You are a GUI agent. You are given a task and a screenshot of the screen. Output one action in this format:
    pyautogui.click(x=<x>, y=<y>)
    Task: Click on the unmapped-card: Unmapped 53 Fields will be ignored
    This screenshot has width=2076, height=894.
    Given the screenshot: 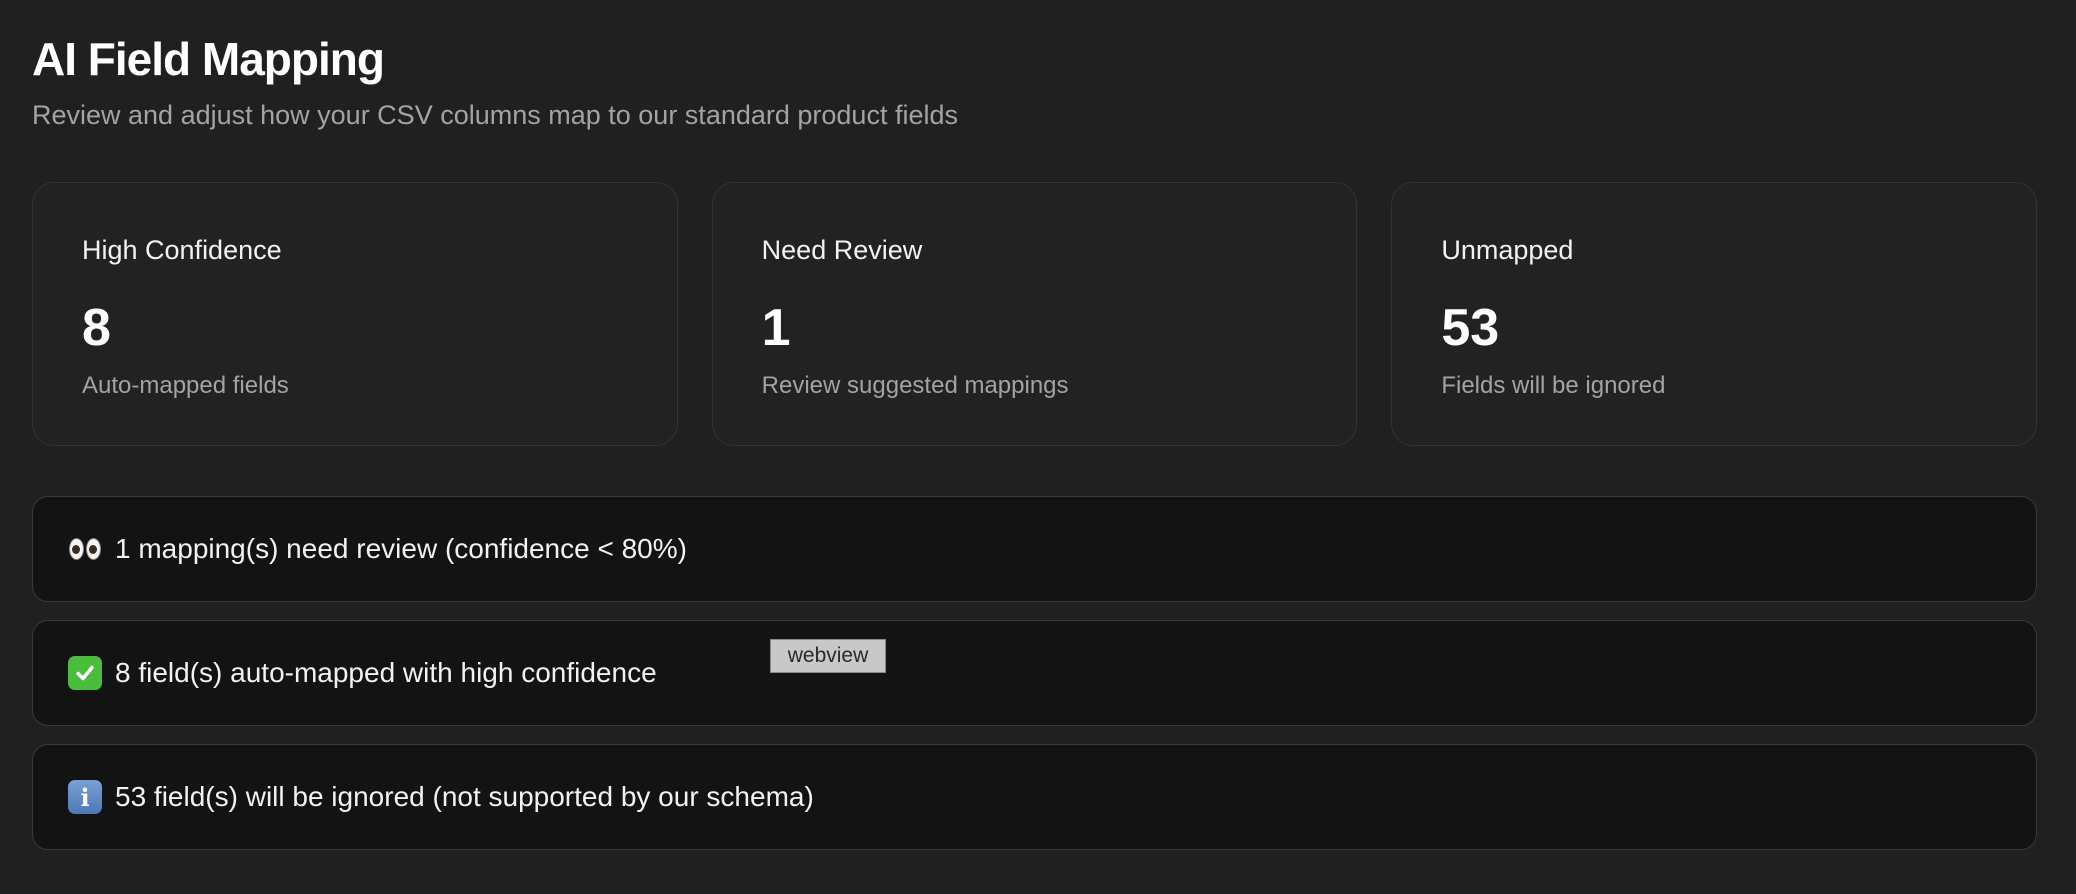 What is the action you would take?
    pyautogui.click(x=1714, y=314)
    